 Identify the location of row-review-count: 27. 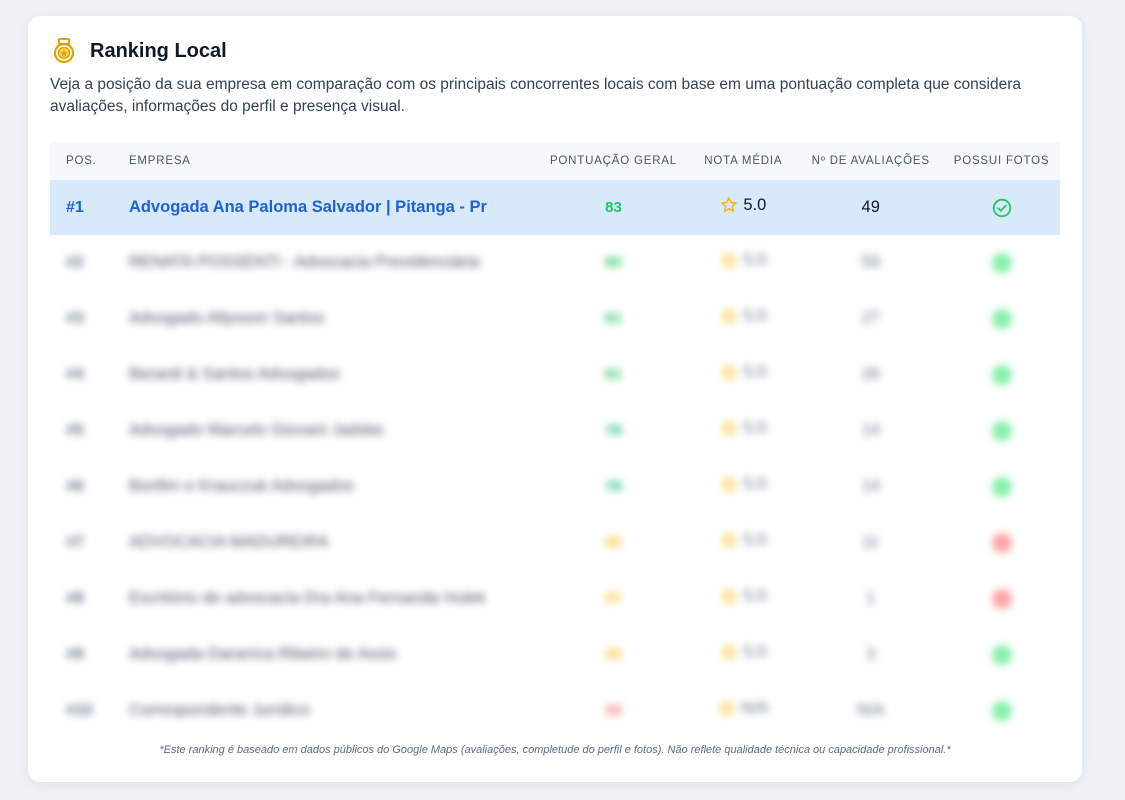
(870, 318).